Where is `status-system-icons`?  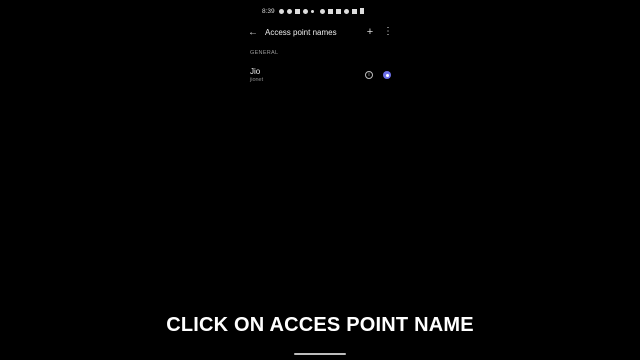
status-system-icons is located at coordinates (341, 11).